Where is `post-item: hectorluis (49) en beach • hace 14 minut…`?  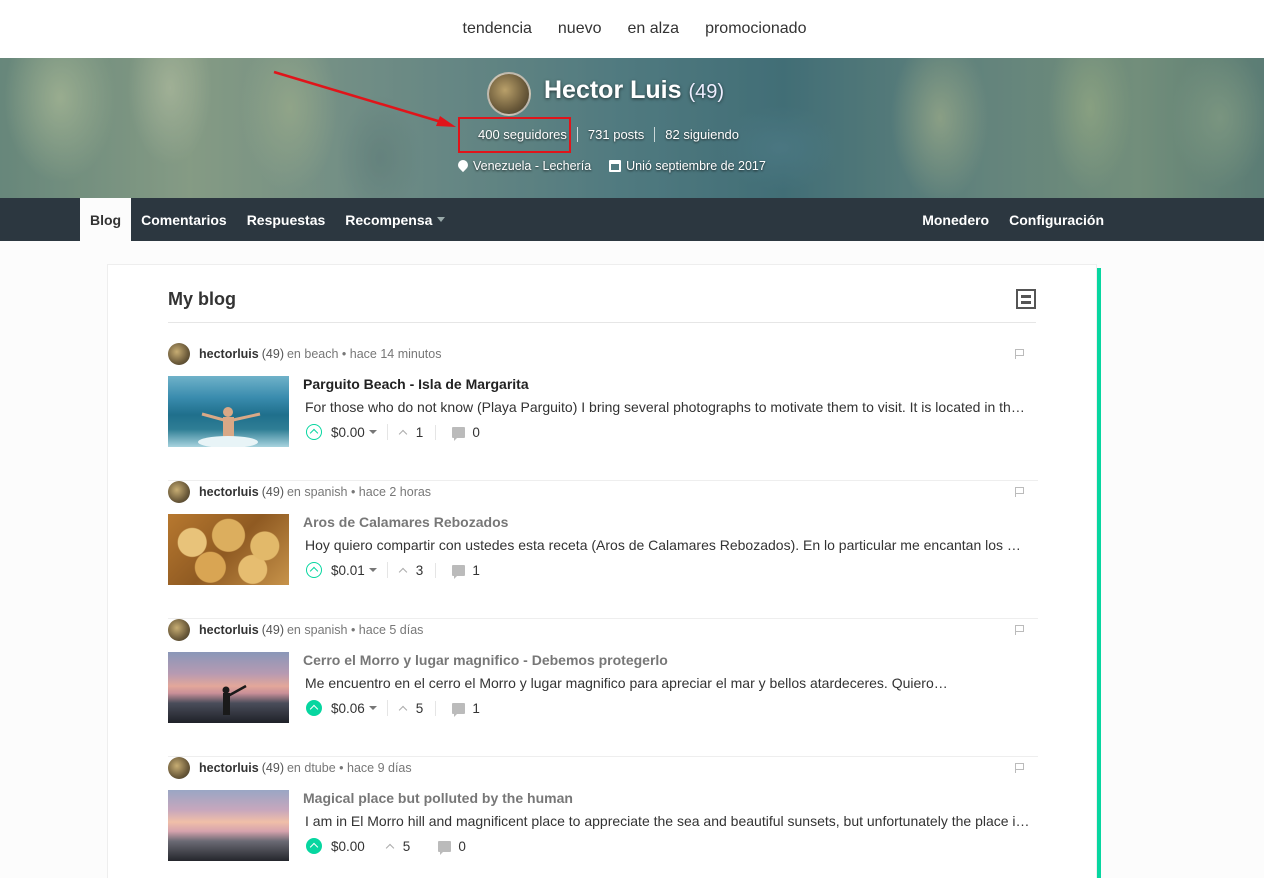
post-item: hectorluis (49) en beach • hace 14 minut… is located at coordinates (603, 412).